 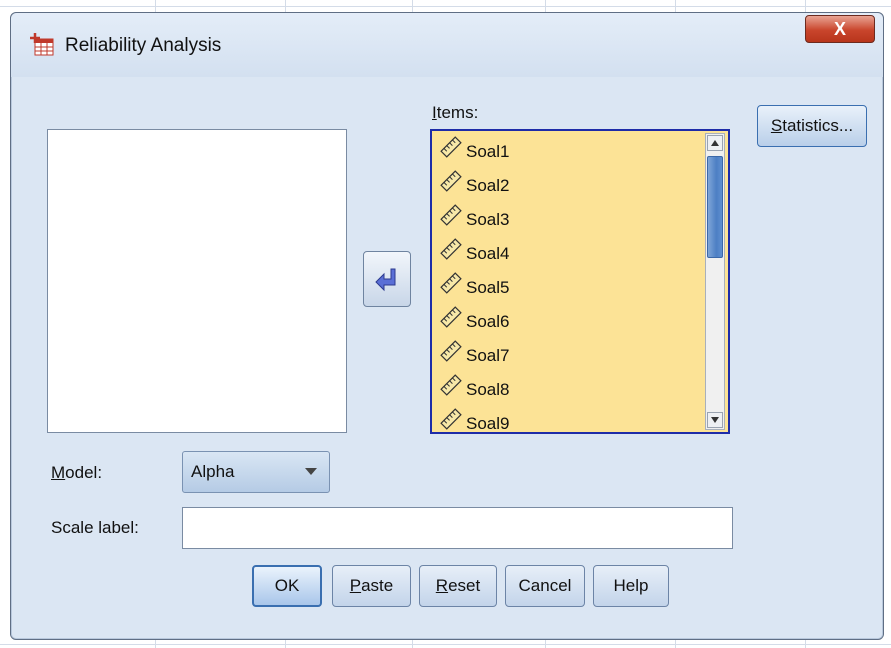 I want to click on list-item-label: Soal3, so click(x=488, y=219).